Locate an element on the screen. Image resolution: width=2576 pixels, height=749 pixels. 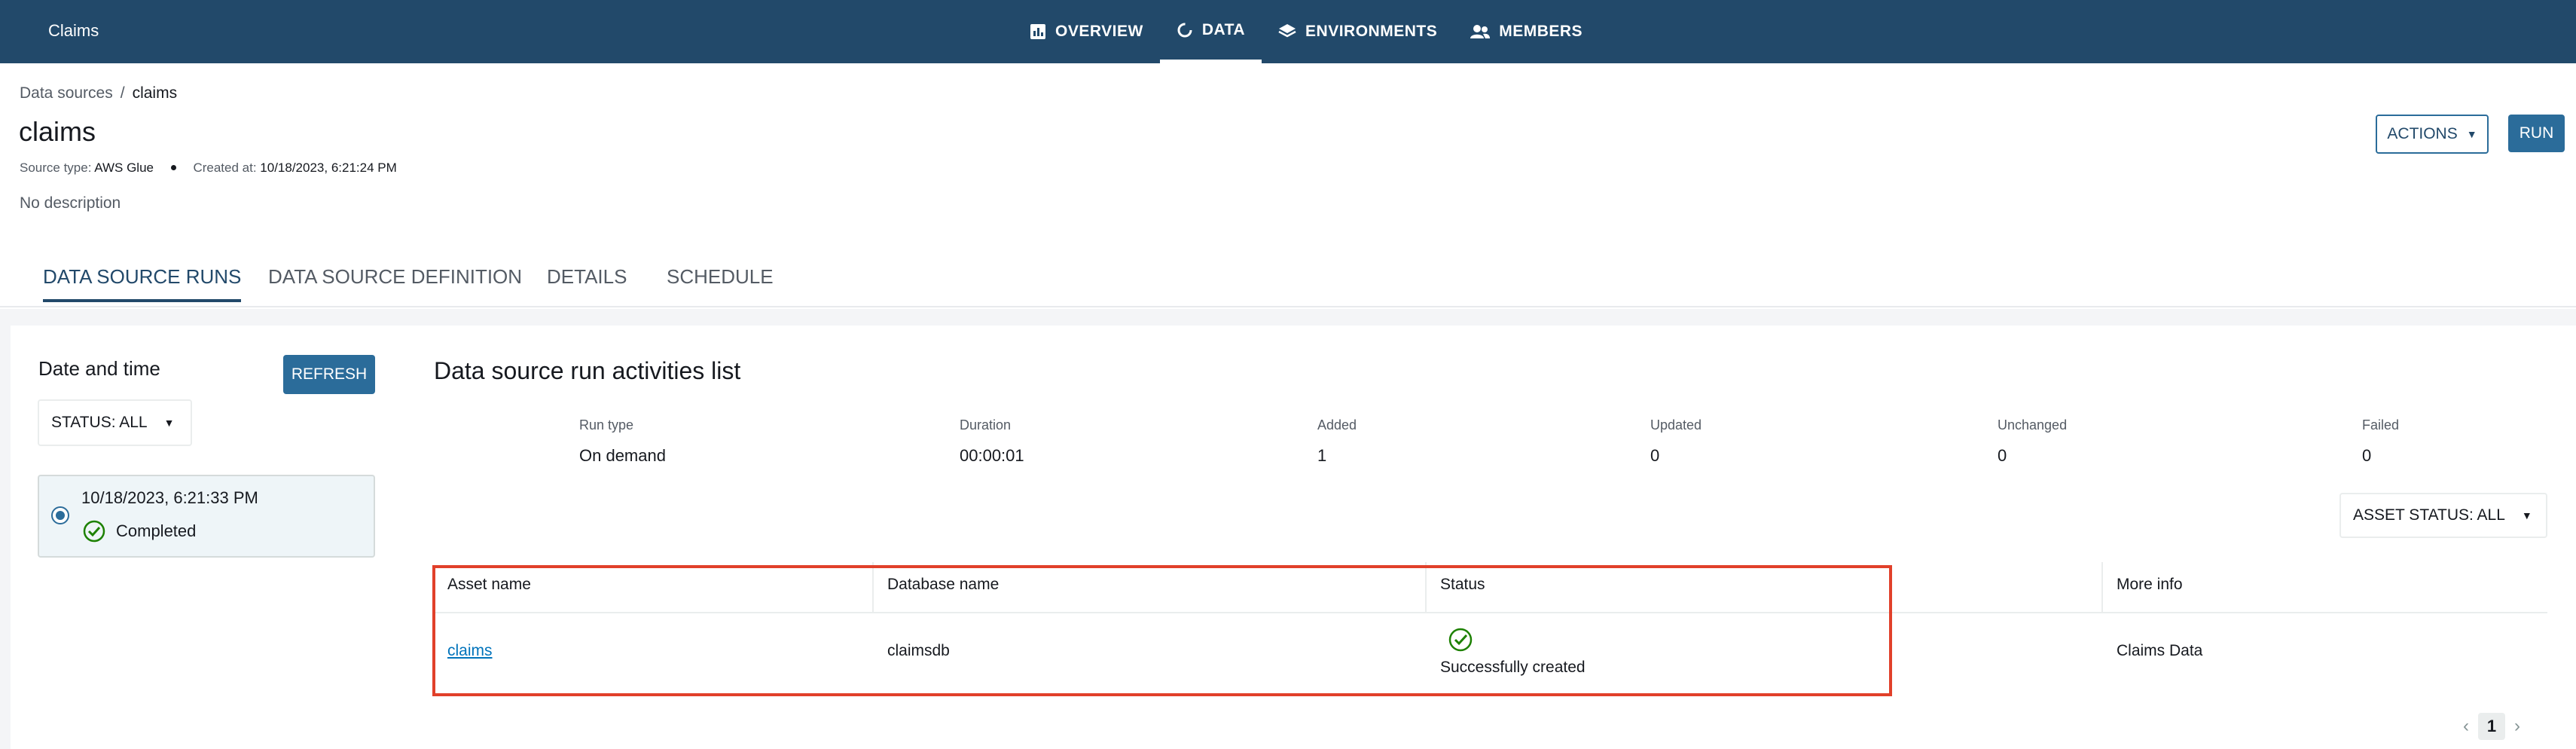
main-nav: OVERVIEW DATA ENVIRONMENTS MEMBERS is located at coordinates (1306, 31).